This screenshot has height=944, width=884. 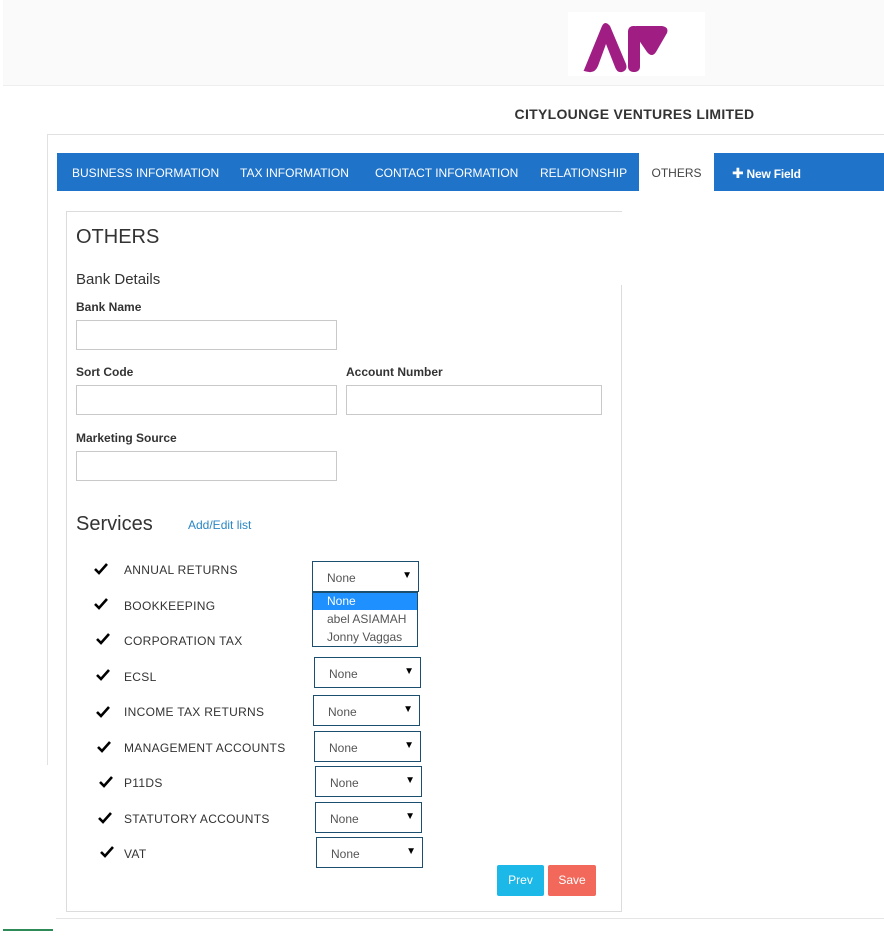 What do you see at coordinates (614, 248) in the screenshot?
I see `card-edge` at bounding box center [614, 248].